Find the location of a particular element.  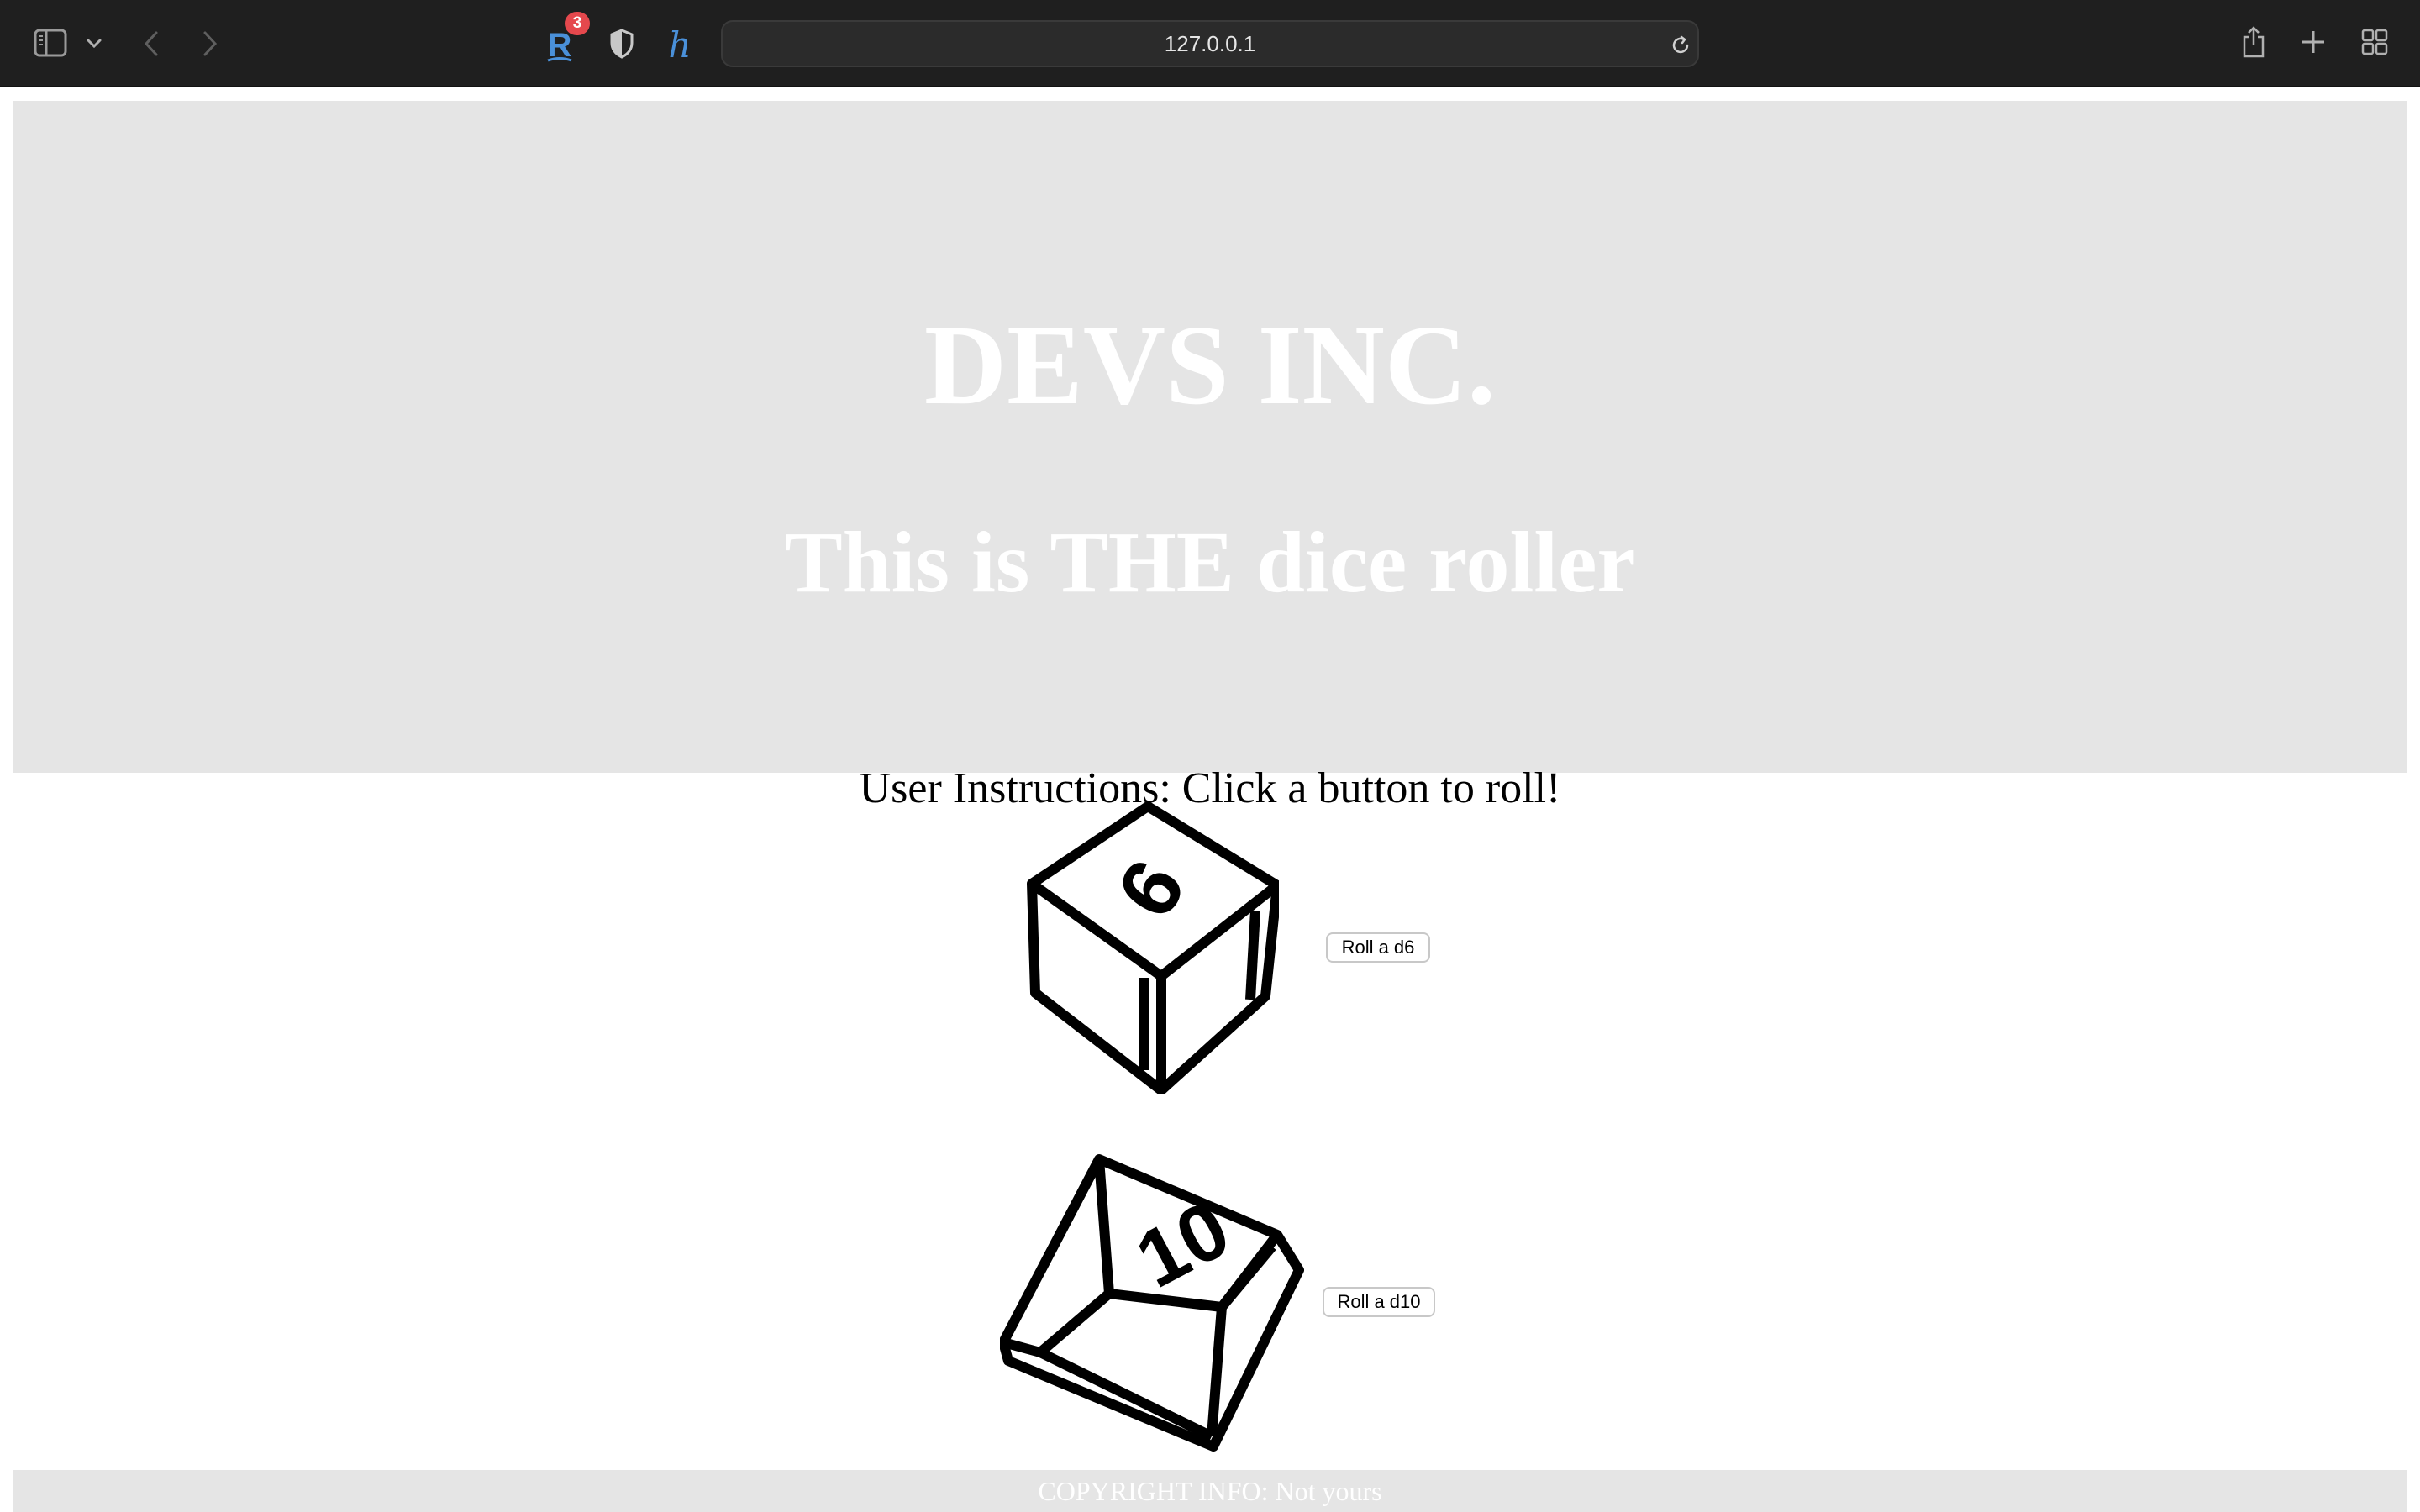

d10-die-icon: 10 is located at coordinates (1151, 1302).